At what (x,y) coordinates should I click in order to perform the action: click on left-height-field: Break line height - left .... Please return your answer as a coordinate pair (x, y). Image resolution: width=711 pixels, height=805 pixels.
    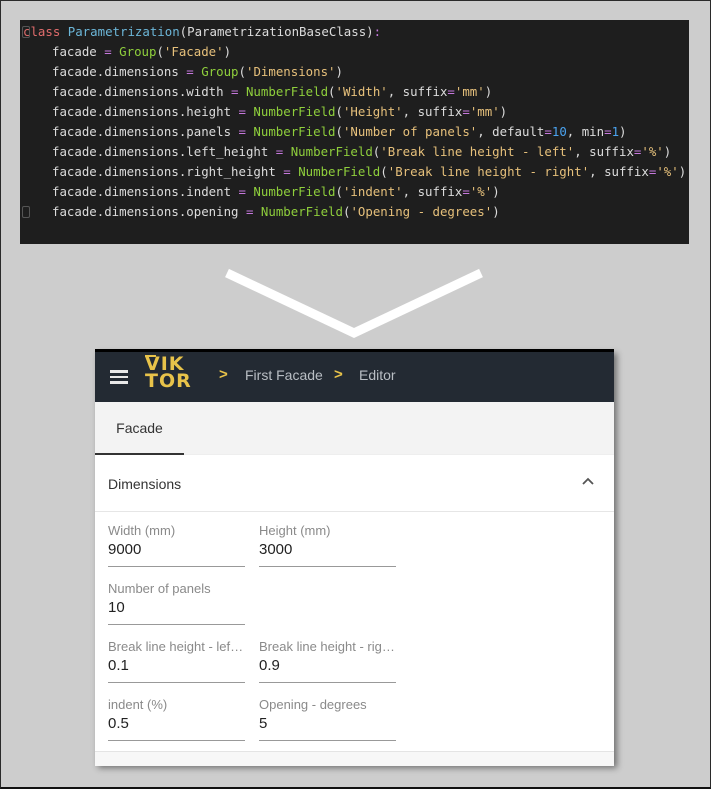
    Looking at the image, I should click on (176, 661).